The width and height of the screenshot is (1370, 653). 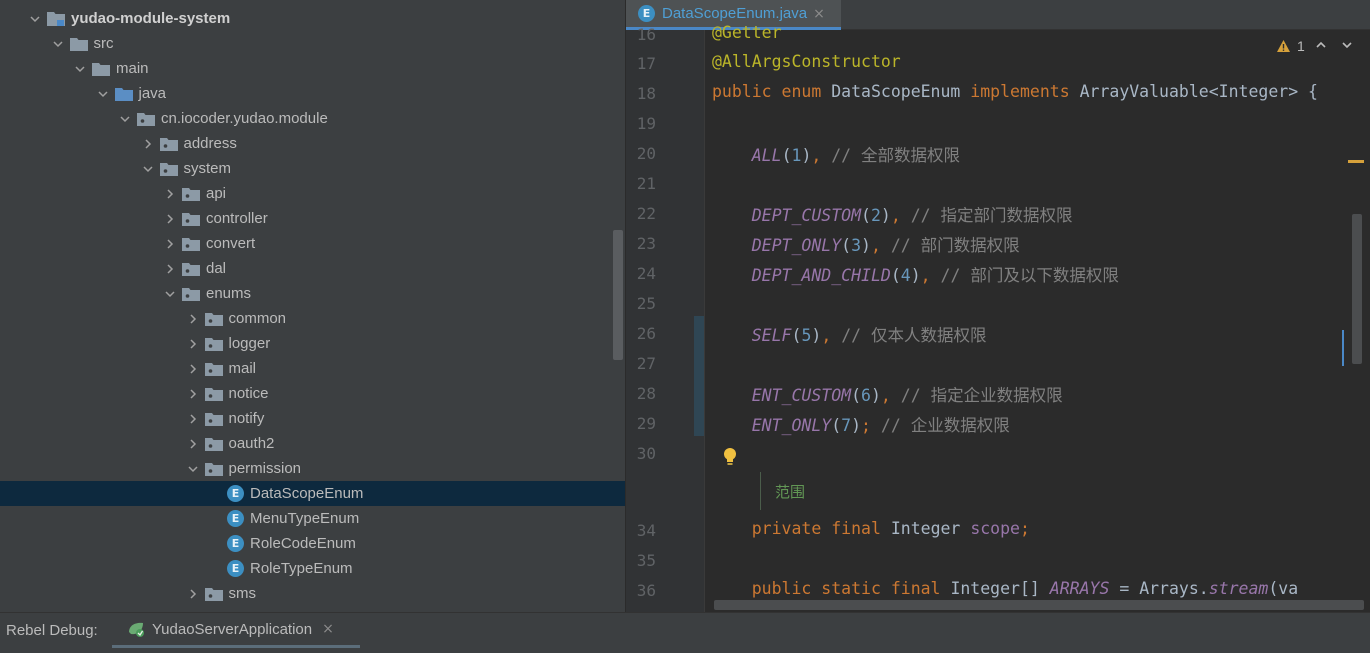 What do you see at coordinates (265, 468) in the screenshot?
I see `tree-item-label: permission` at bounding box center [265, 468].